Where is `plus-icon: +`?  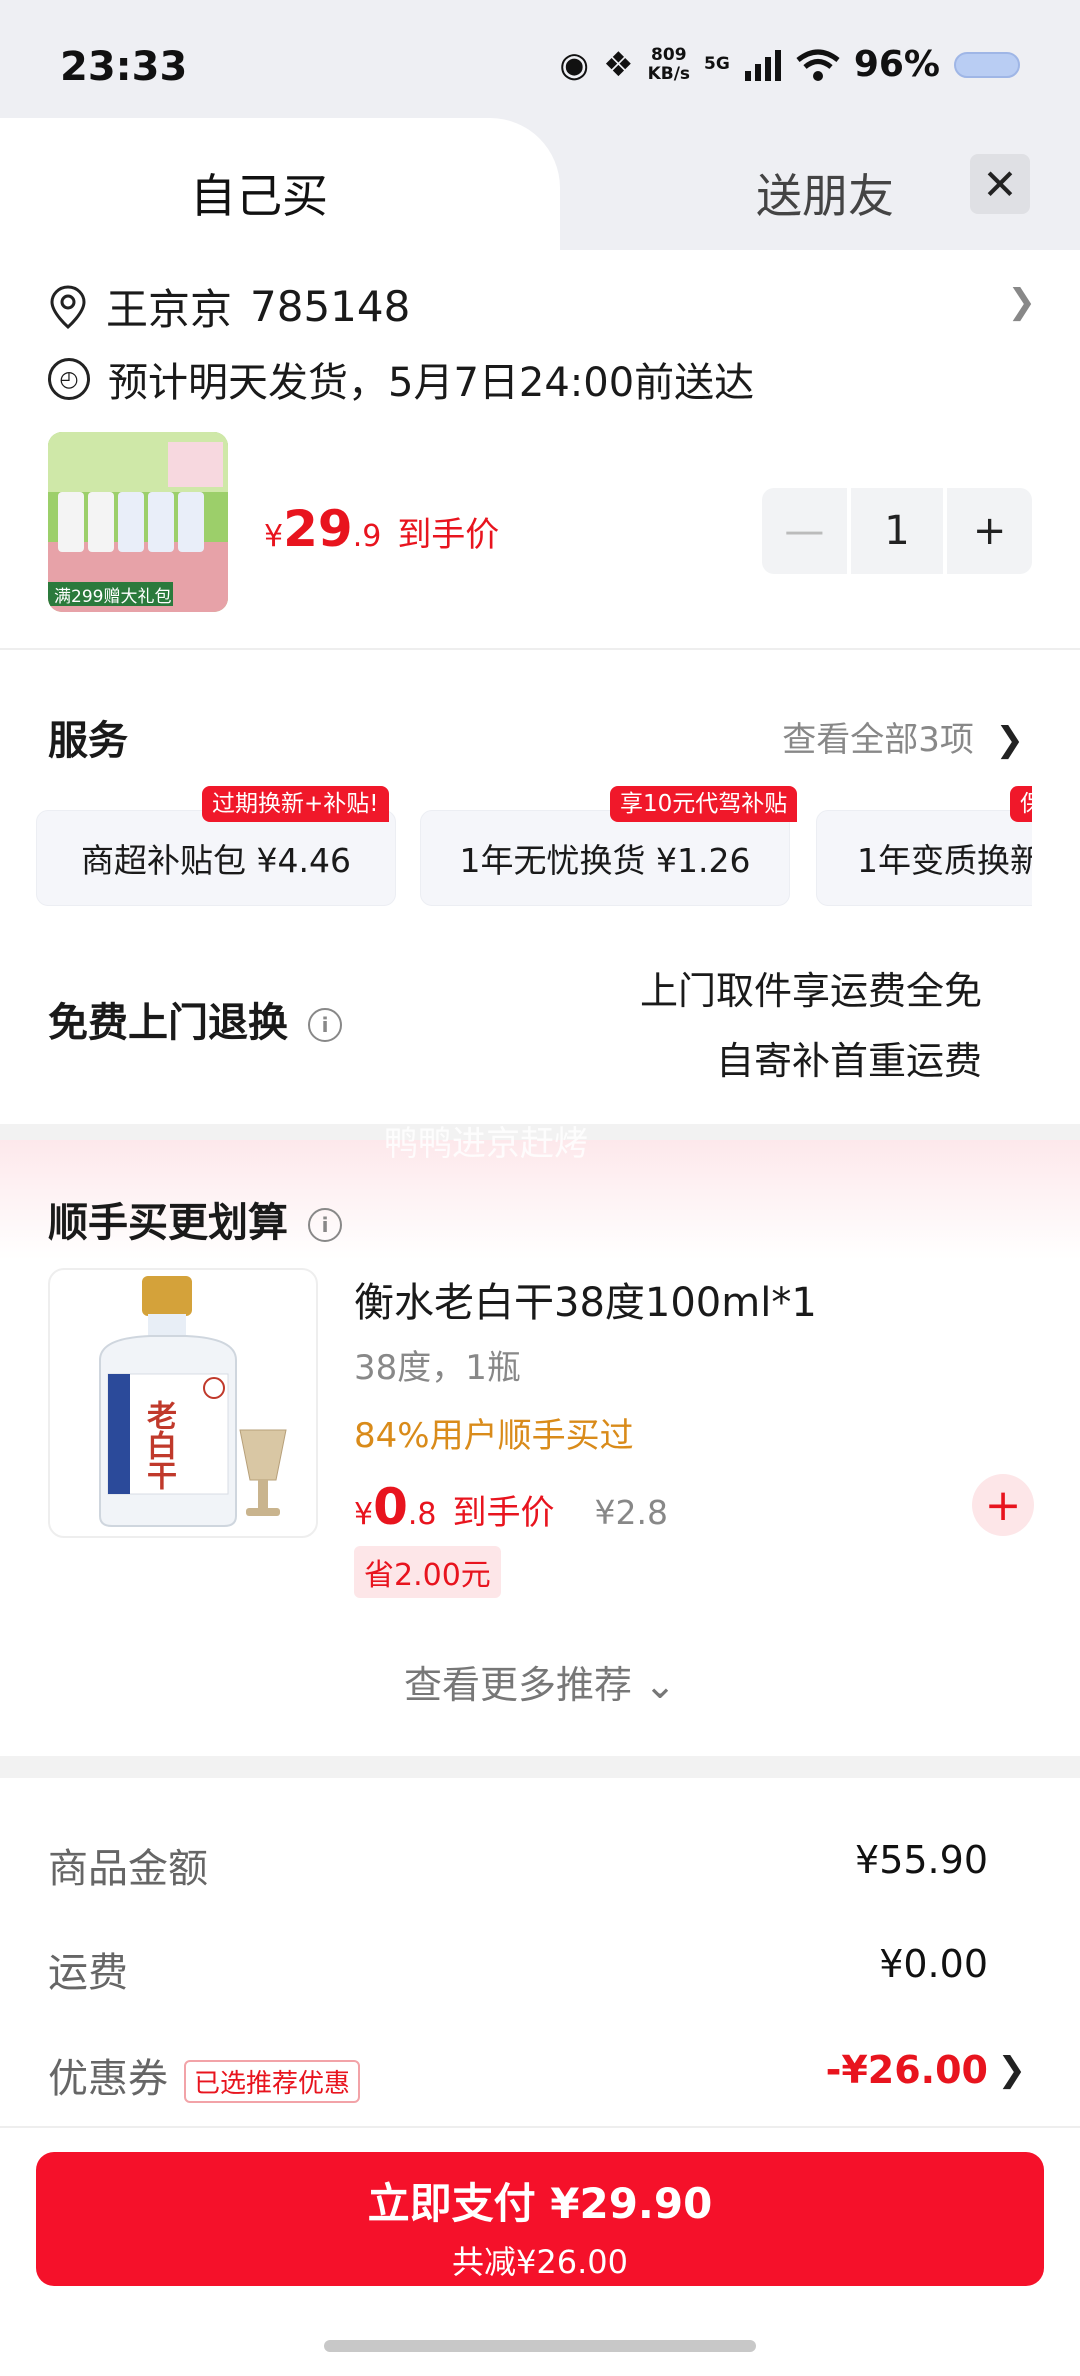 plus-icon: + is located at coordinates (1003, 1505).